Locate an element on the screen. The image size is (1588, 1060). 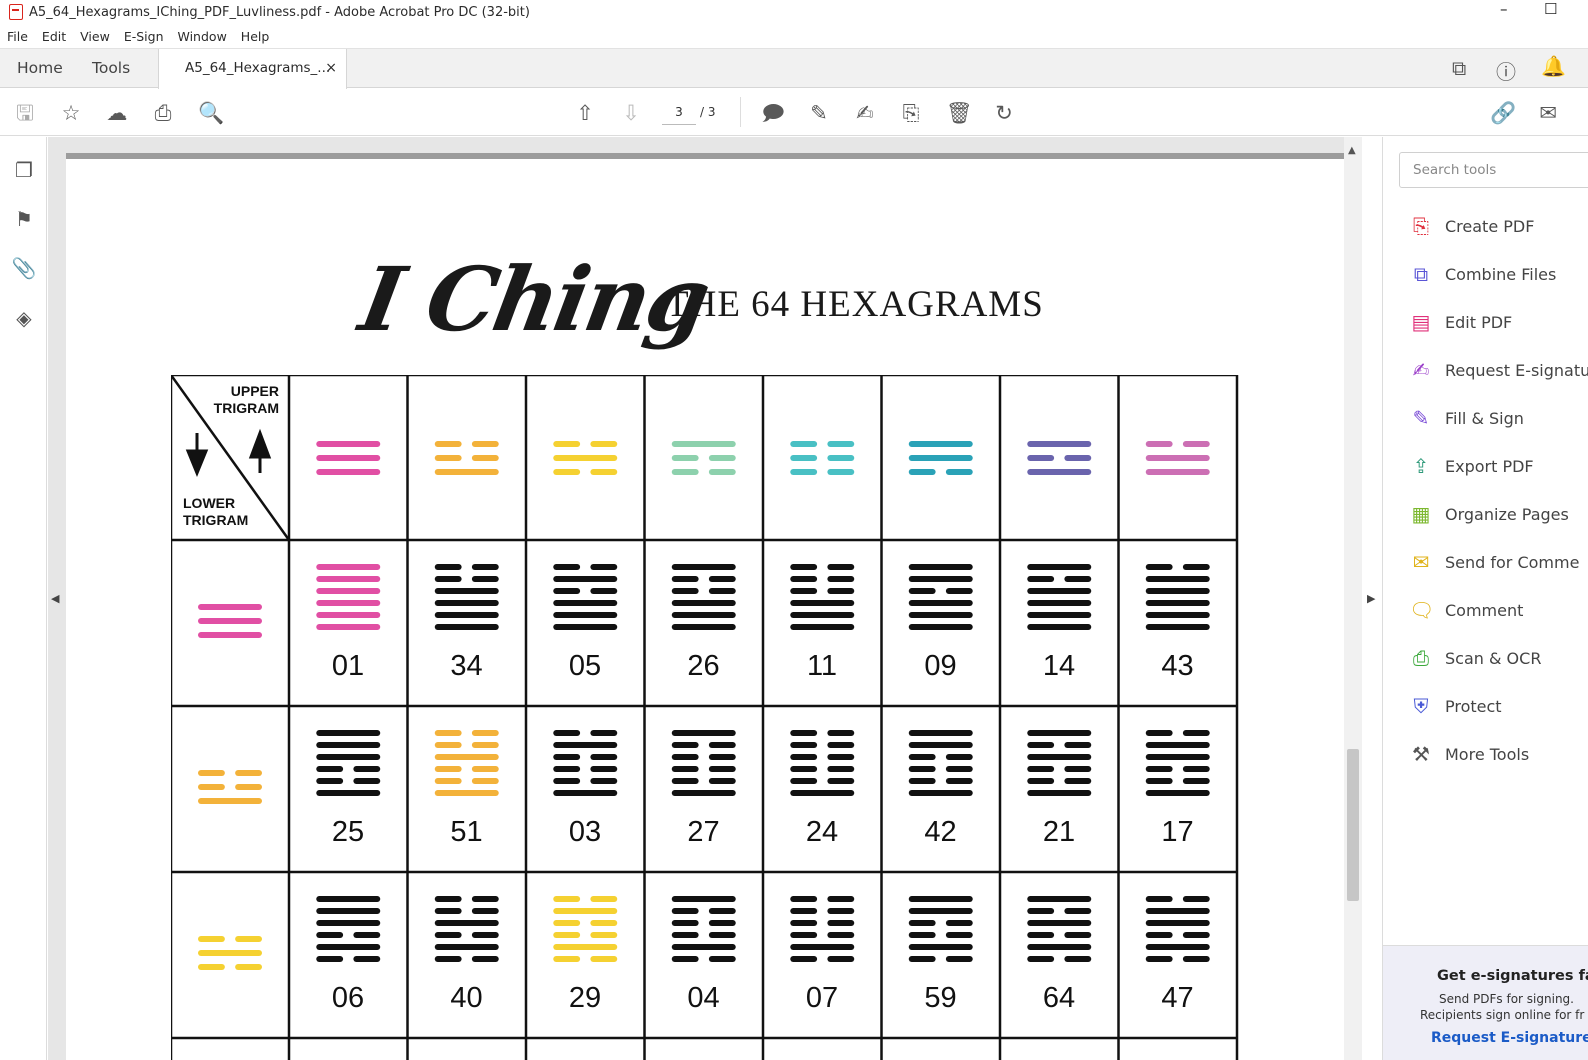
hexagram-64-broken-line is located at coordinates (1041, 959).